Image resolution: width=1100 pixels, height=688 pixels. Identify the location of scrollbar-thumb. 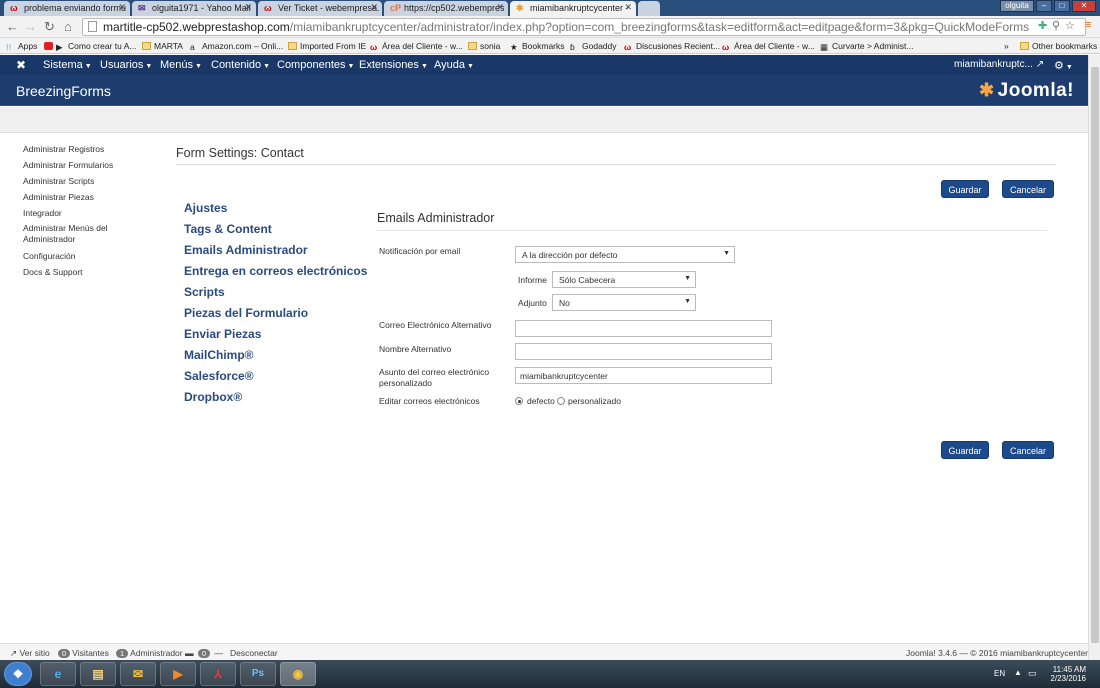
(1095, 355).